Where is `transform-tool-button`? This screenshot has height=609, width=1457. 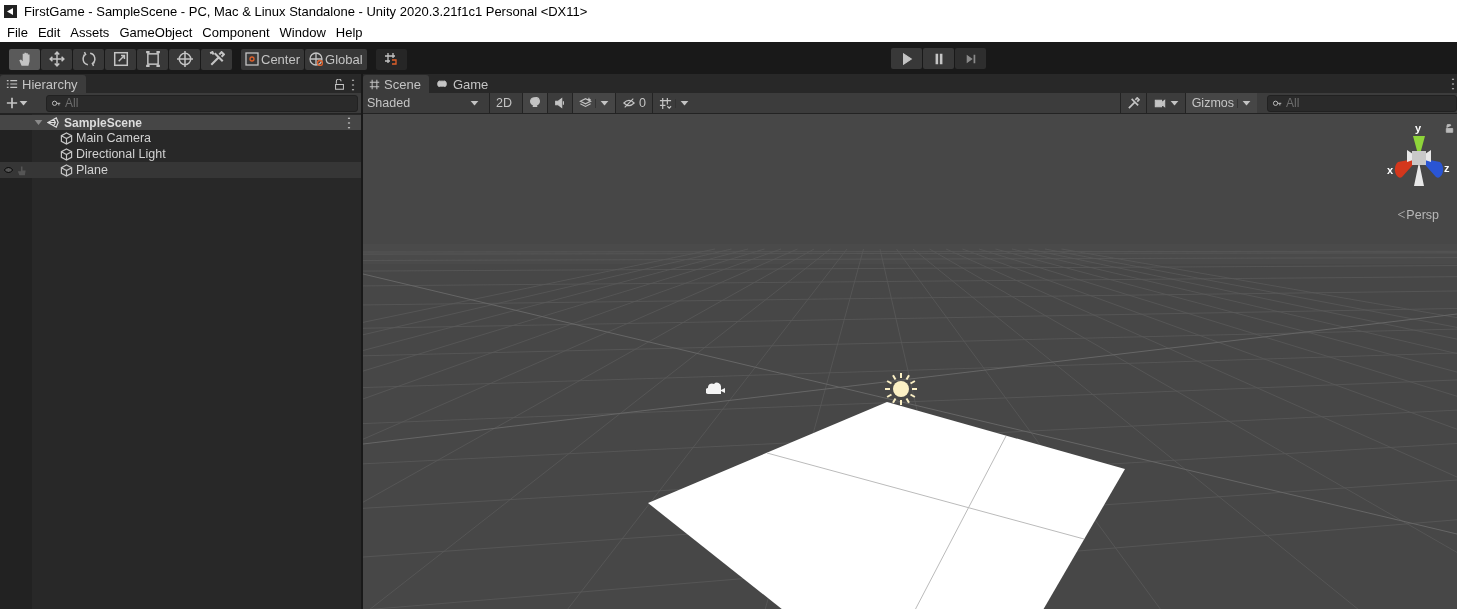 transform-tool-button is located at coordinates (184, 59).